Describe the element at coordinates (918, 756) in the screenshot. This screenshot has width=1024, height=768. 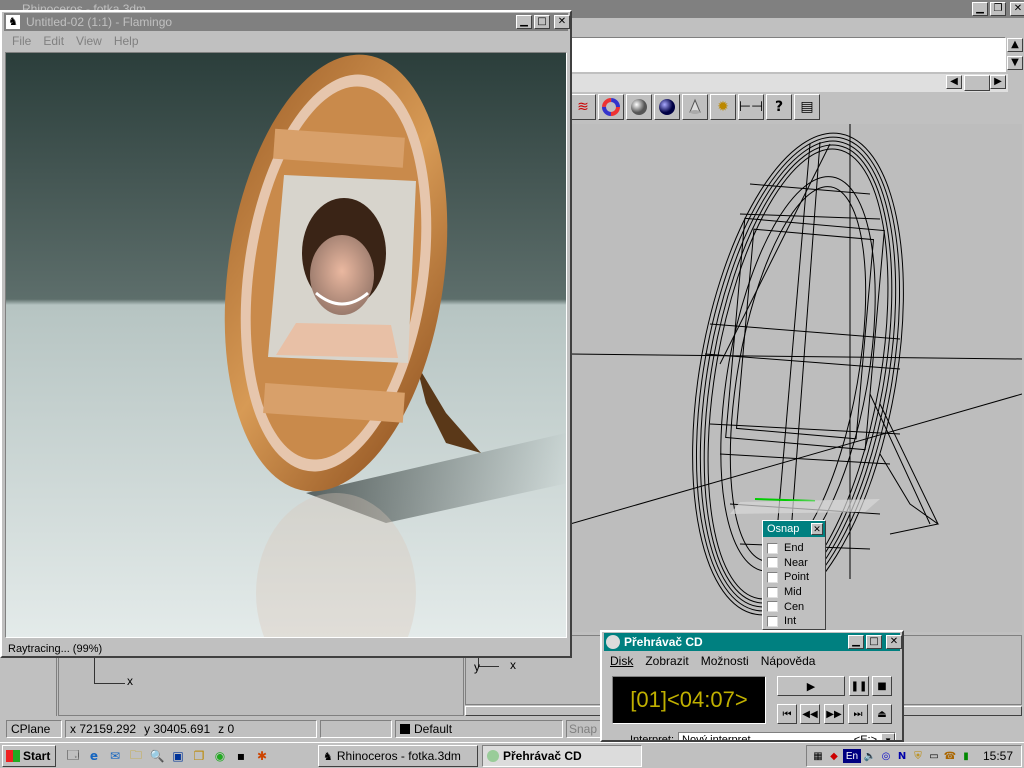
I see `tray-shield-icon: ⛨` at that location.